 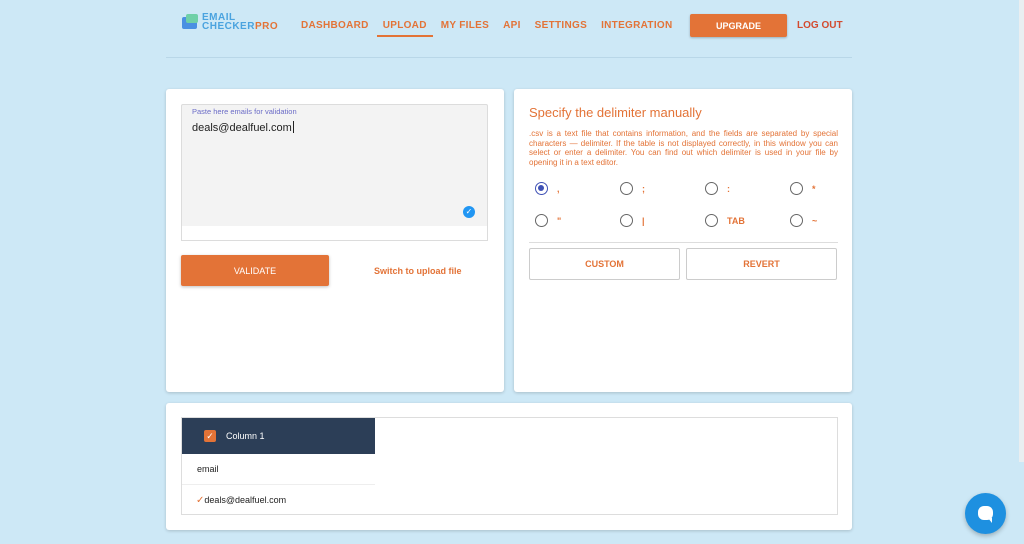 What do you see at coordinates (190, 22) in the screenshot?
I see `logo-mark-icon` at bounding box center [190, 22].